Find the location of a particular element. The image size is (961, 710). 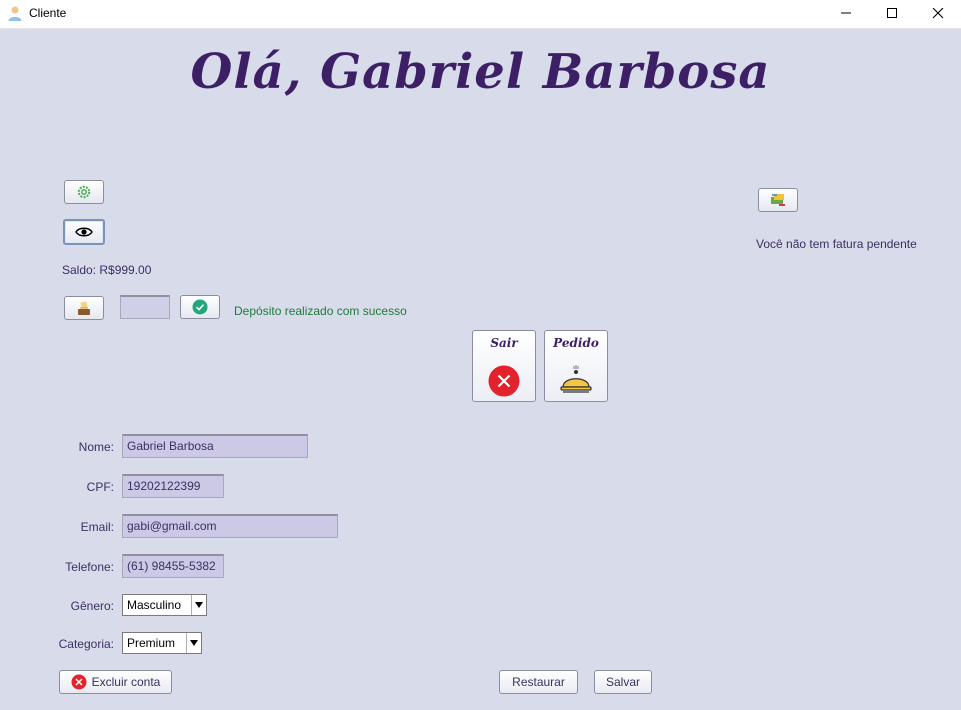

restore-label: Restaurar is located at coordinates (538, 682).